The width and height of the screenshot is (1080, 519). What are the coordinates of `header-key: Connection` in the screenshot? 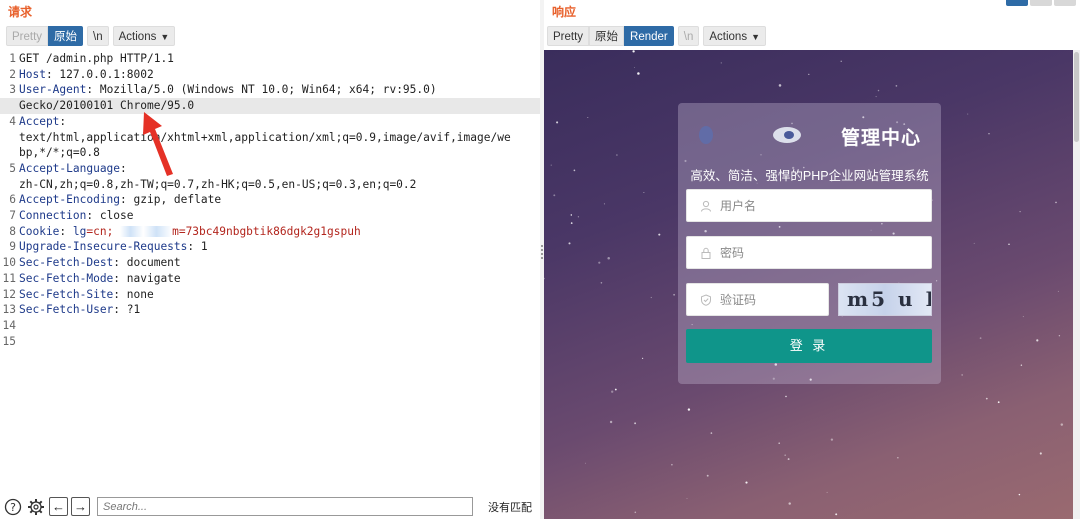 It's located at (53, 216).